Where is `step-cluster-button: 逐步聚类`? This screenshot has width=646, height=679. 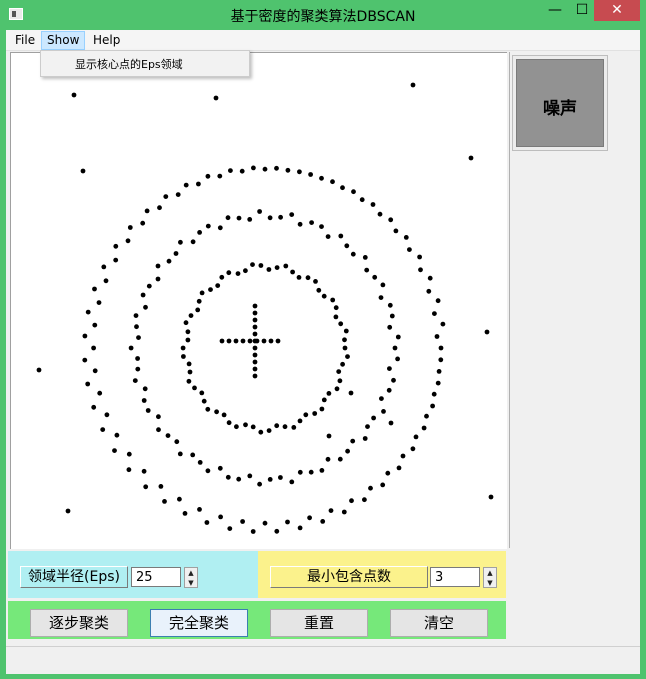
step-cluster-button: 逐步聚类 is located at coordinates (79, 623).